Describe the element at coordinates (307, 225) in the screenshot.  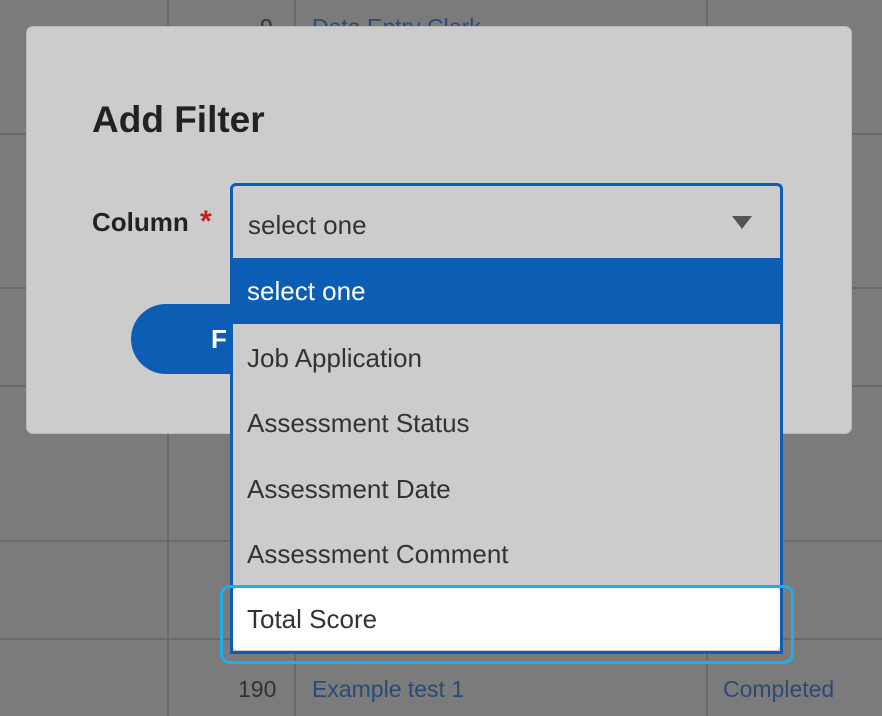
I see `column-select-value: select one` at that location.